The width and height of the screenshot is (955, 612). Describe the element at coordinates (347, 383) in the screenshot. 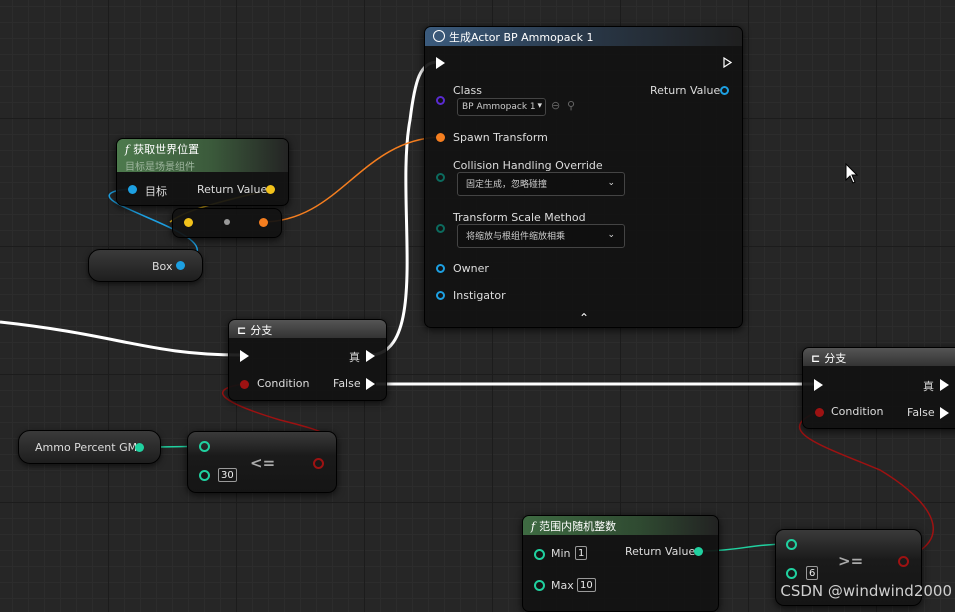

I see `branch-1-false-label: False` at that location.